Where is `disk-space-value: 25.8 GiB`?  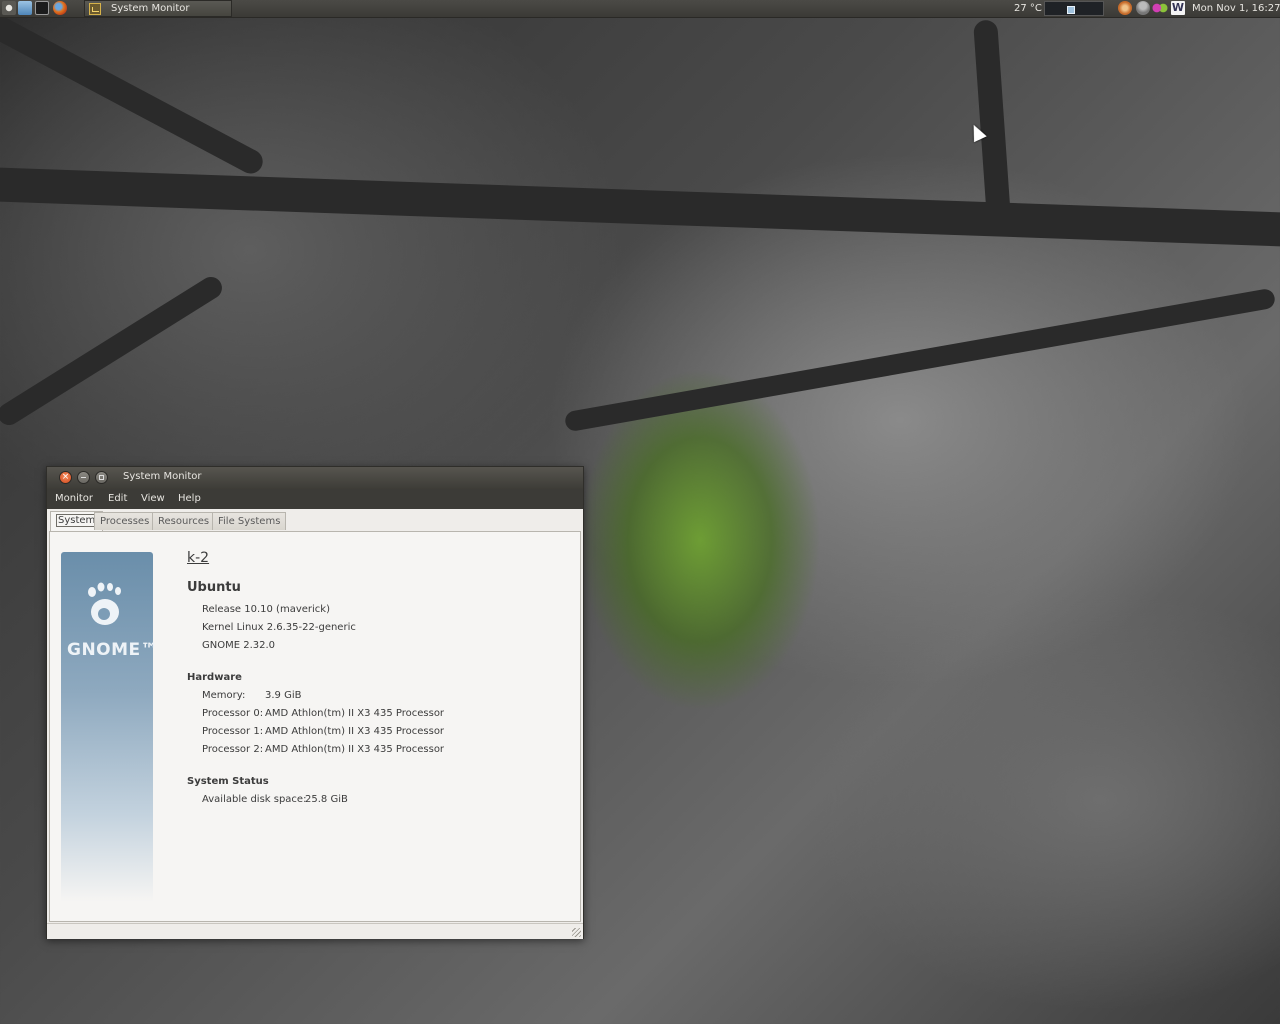 disk-space-value: 25.8 GiB is located at coordinates (326, 799).